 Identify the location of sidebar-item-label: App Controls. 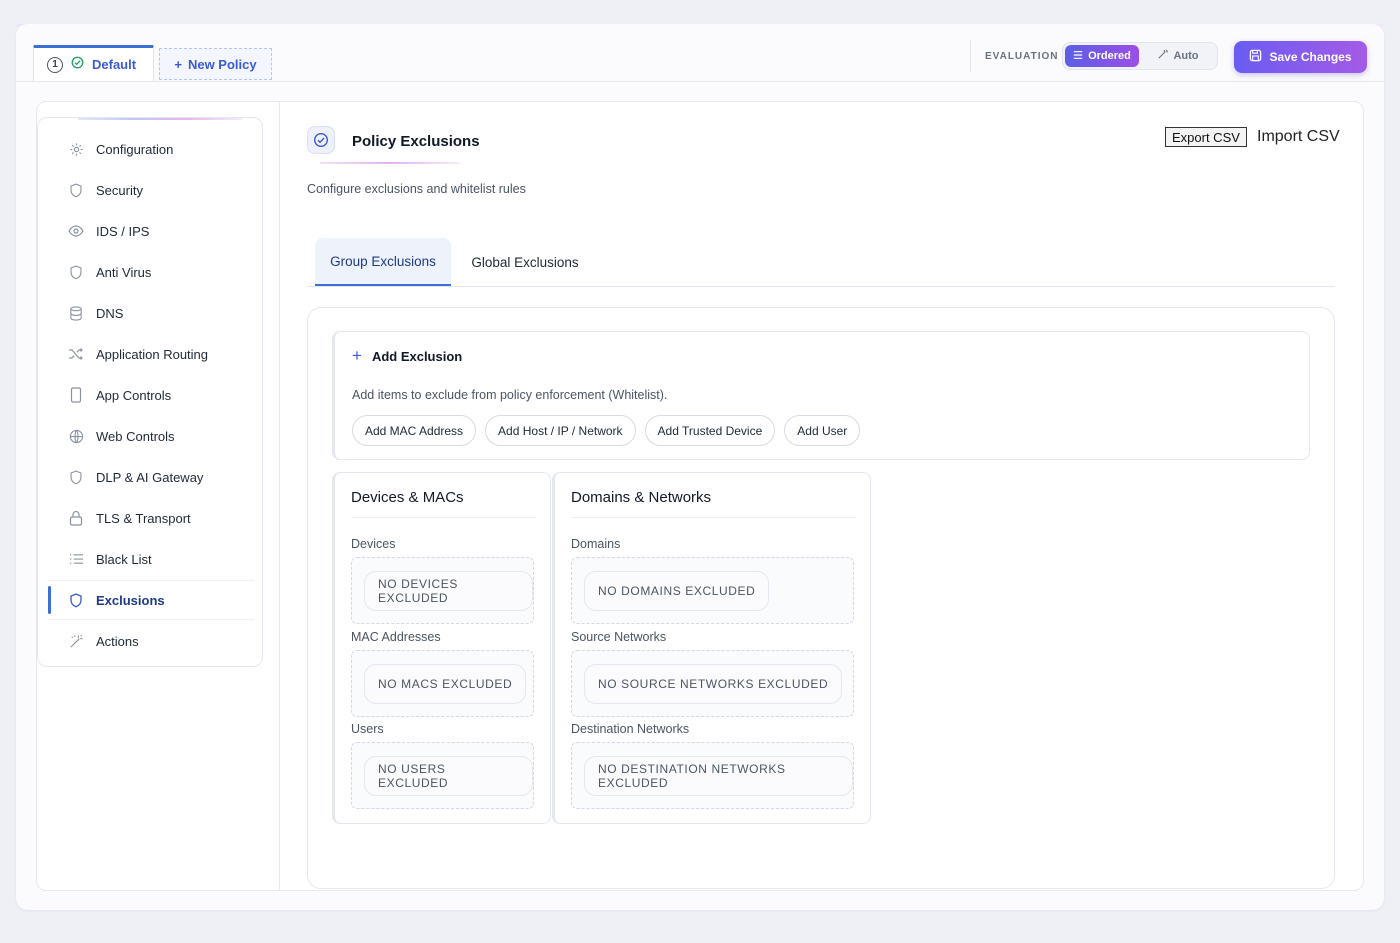
(134, 395).